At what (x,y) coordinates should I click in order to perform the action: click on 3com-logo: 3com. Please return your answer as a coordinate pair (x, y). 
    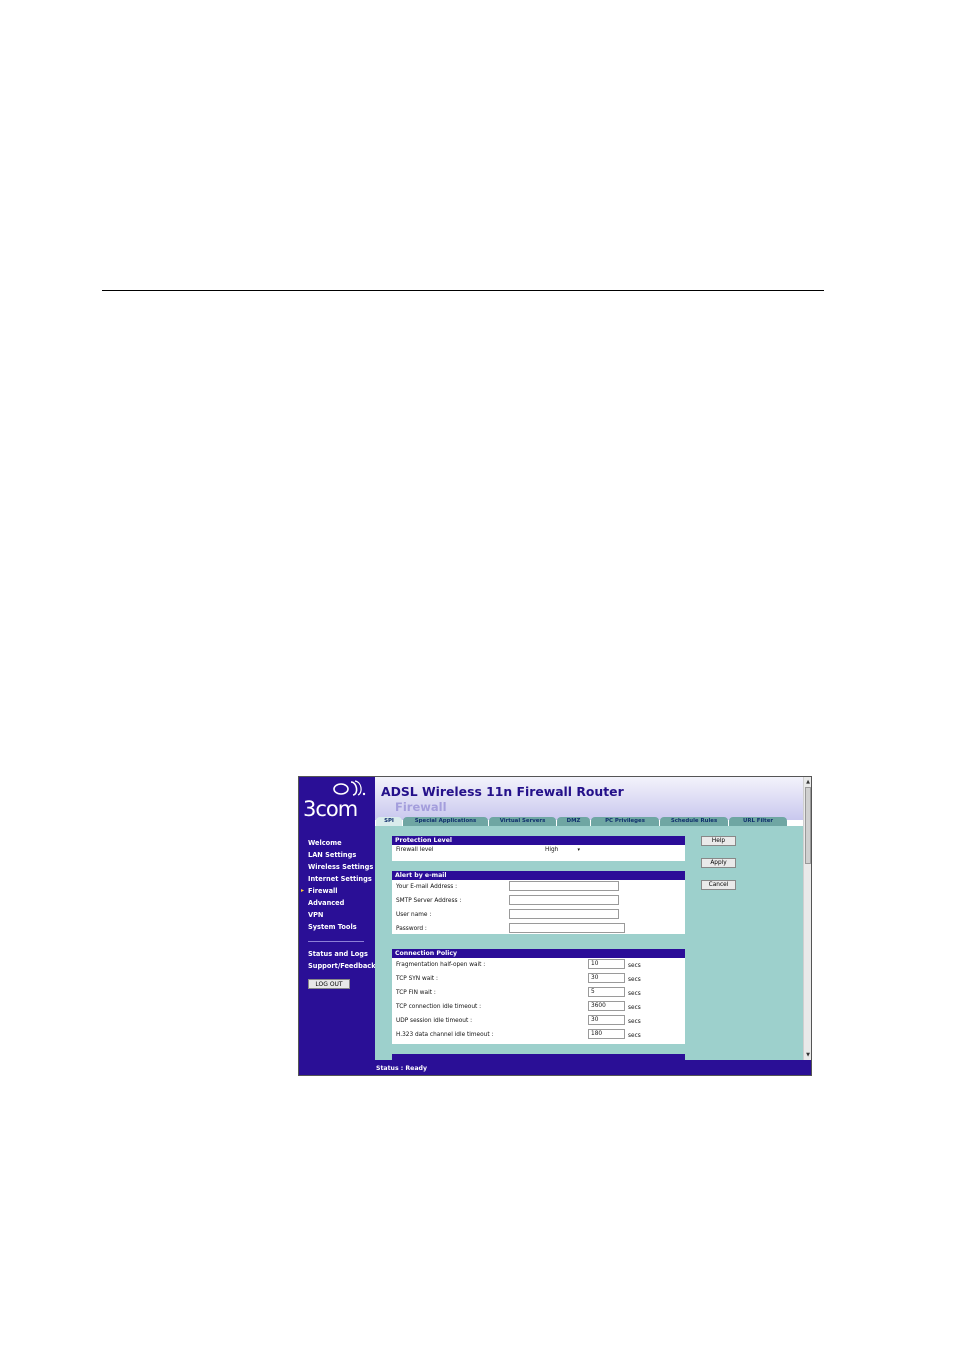
    Looking at the image, I should click on (330, 809).